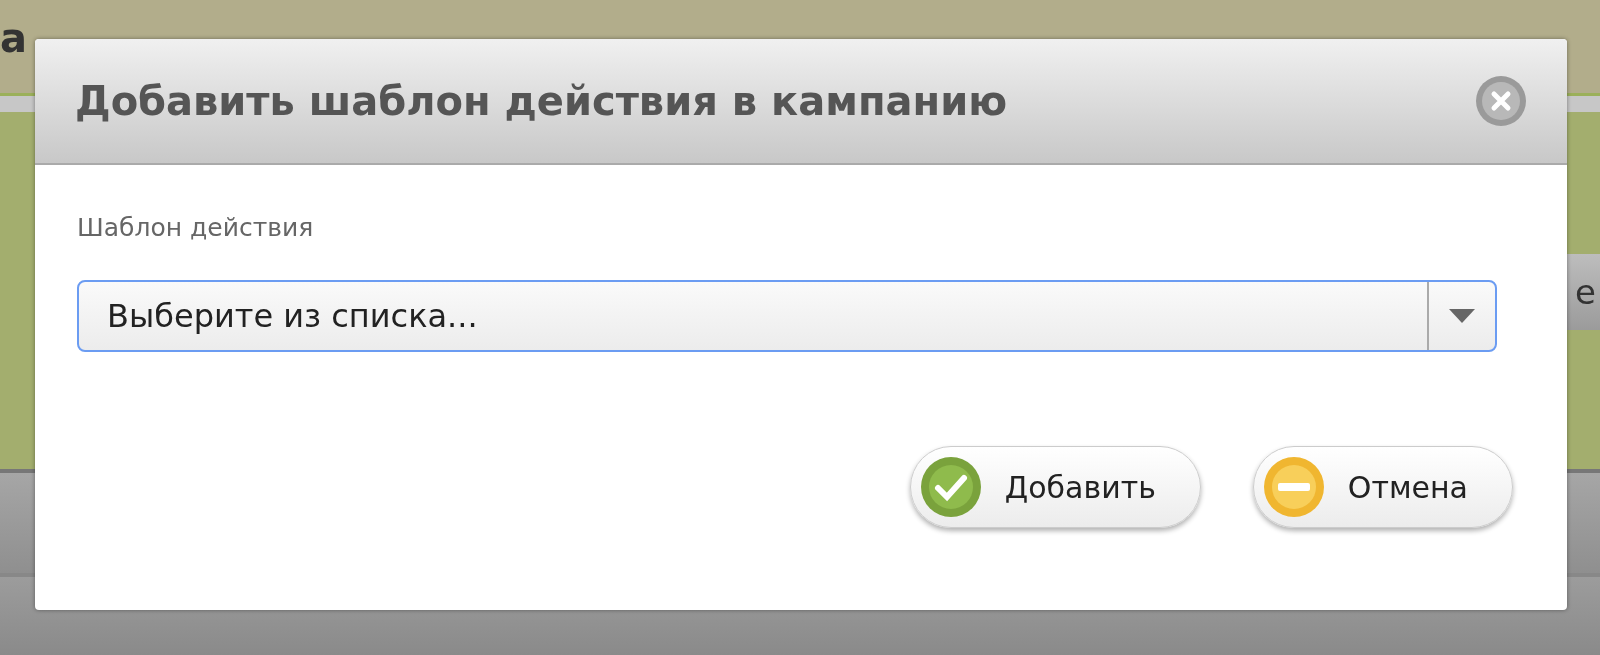 The width and height of the screenshot is (1600, 655). Describe the element at coordinates (13, 38) in the screenshot. I see `heading-text: а` at that location.